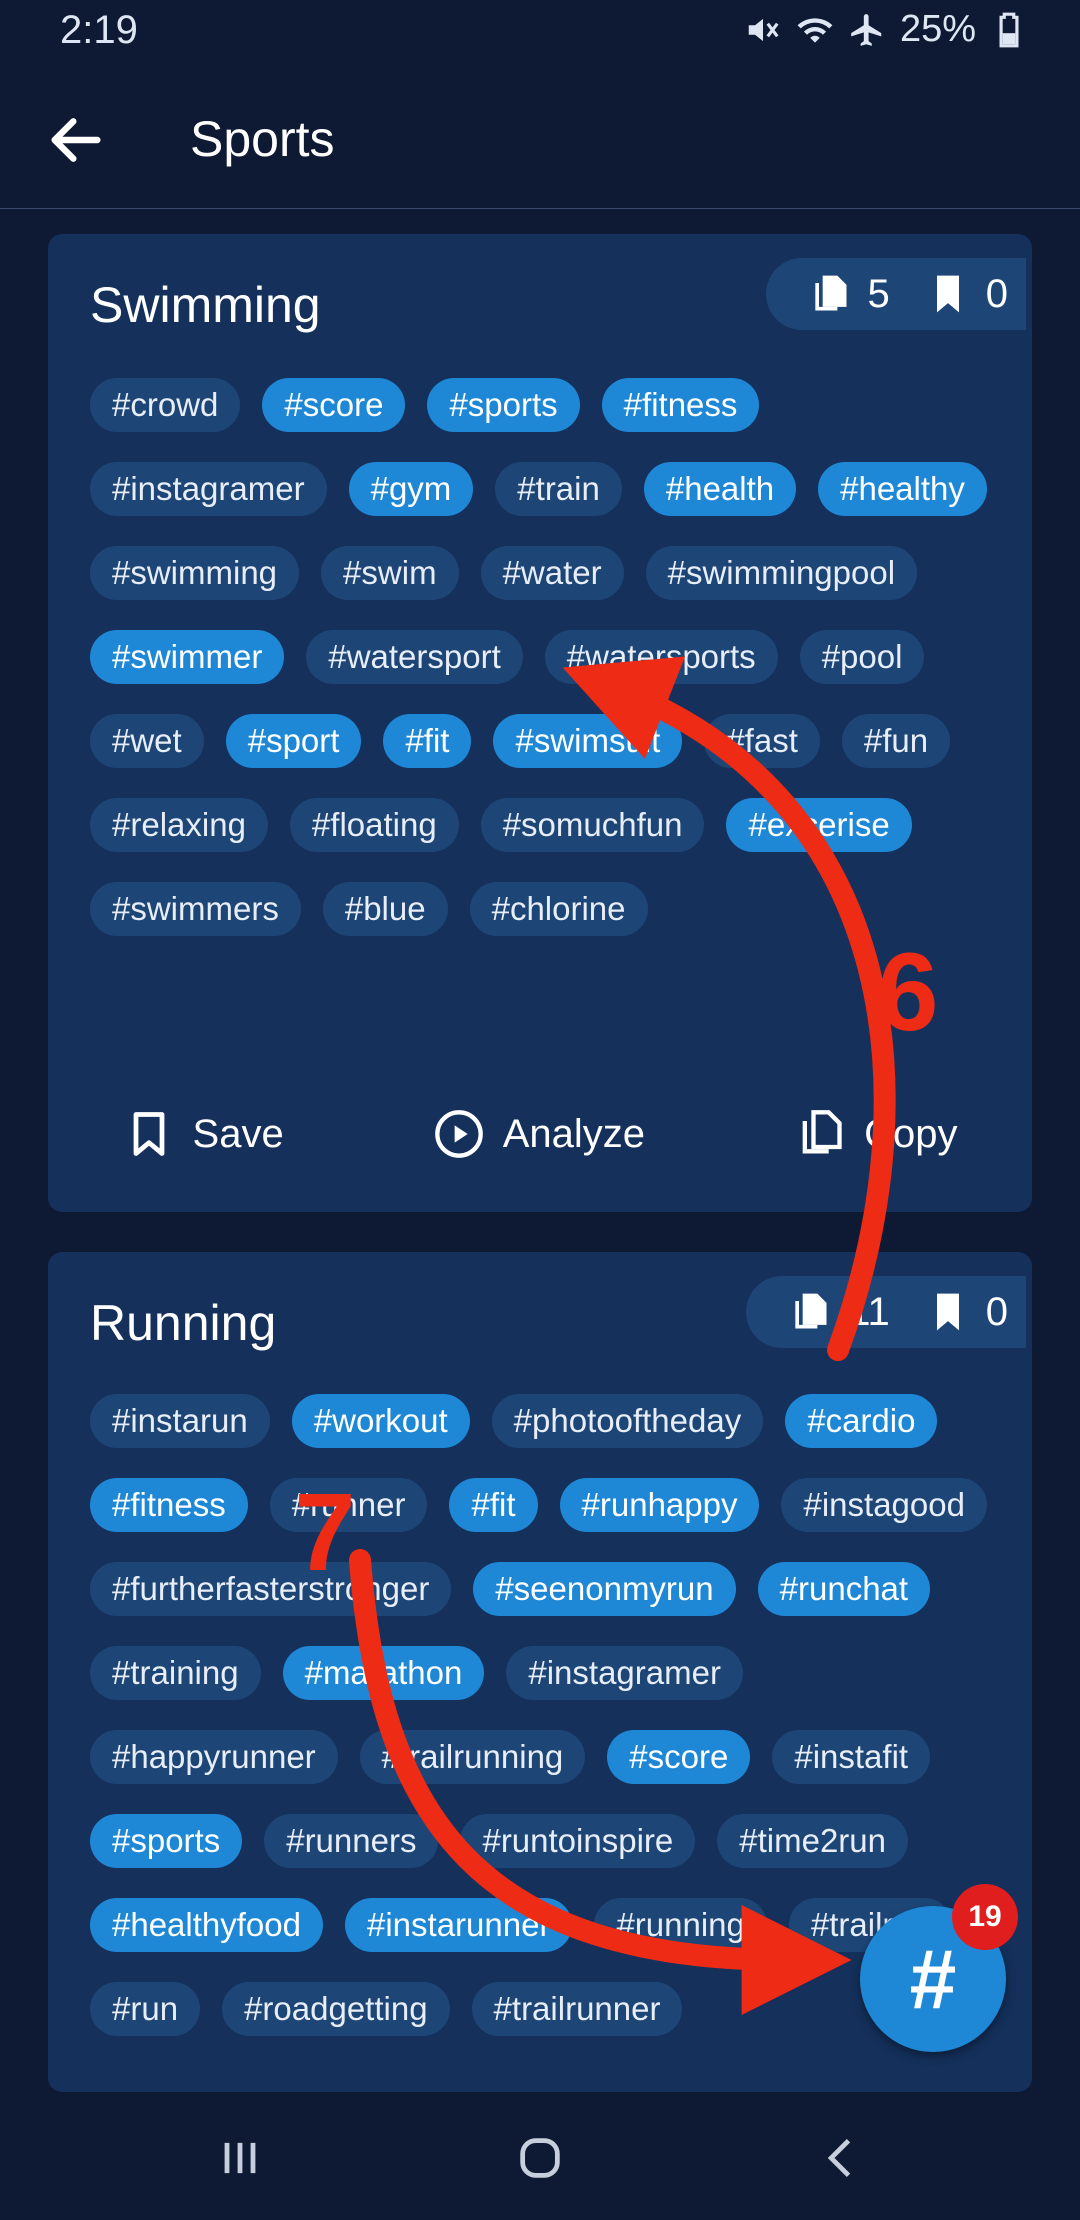  What do you see at coordinates (271, 1589) in the screenshot?
I see `hashtag-chip: #furtherfasterstronger` at bounding box center [271, 1589].